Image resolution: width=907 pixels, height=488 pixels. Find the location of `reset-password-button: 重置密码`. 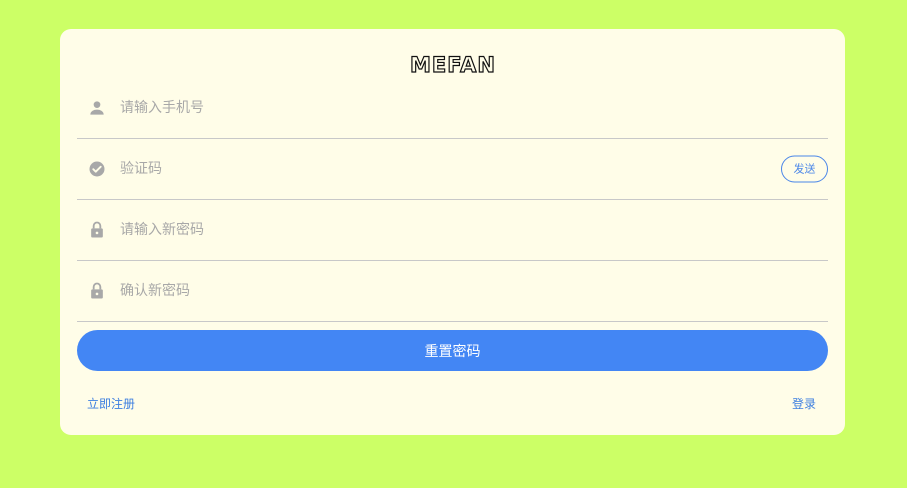

reset-password-button: 重置密码 is located at coordinates (452, 350).